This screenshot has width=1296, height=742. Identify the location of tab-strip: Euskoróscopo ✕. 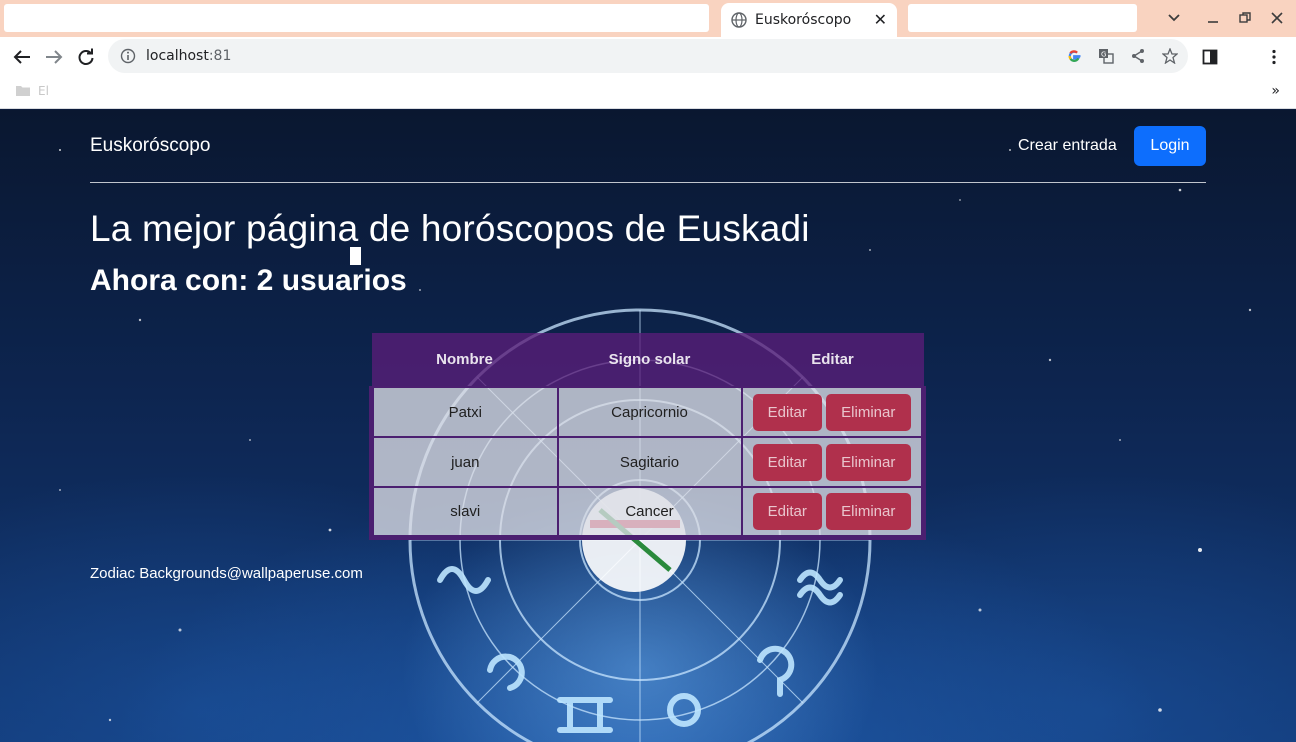
(648, 18).